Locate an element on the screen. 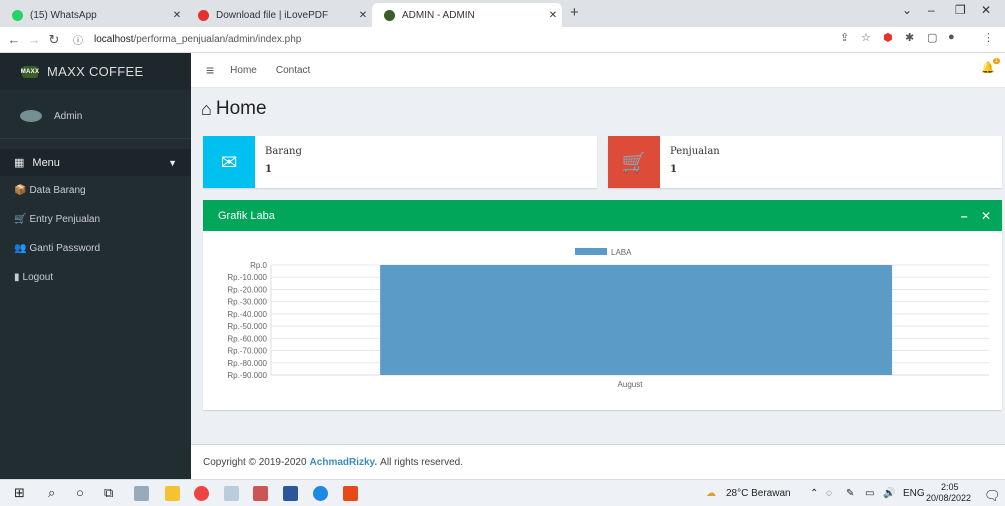 This screenshot has width=1005, height=506. adblock-icon: ⬢ is located at coordinates (888, 37).